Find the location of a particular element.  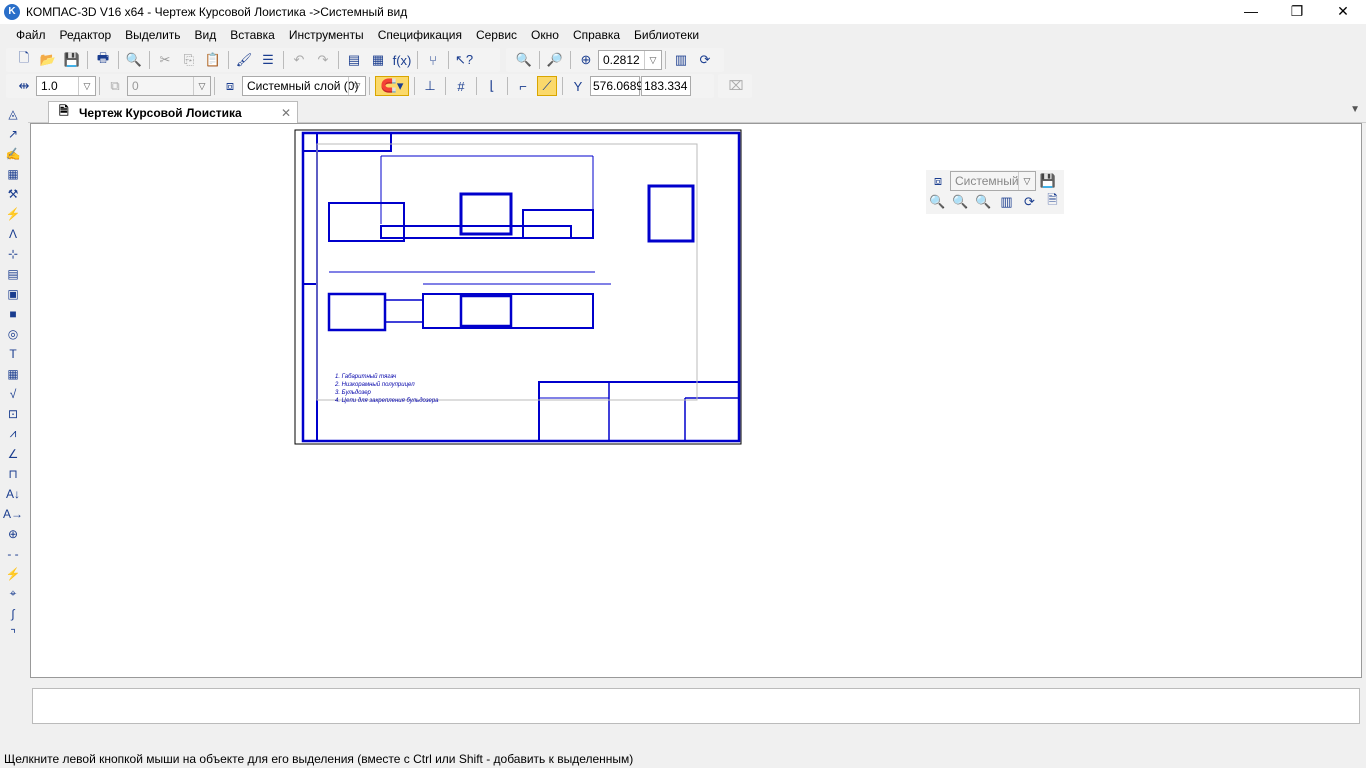

snap-magnet-icon: 🧲▾ is located at coordinates (392, 86).